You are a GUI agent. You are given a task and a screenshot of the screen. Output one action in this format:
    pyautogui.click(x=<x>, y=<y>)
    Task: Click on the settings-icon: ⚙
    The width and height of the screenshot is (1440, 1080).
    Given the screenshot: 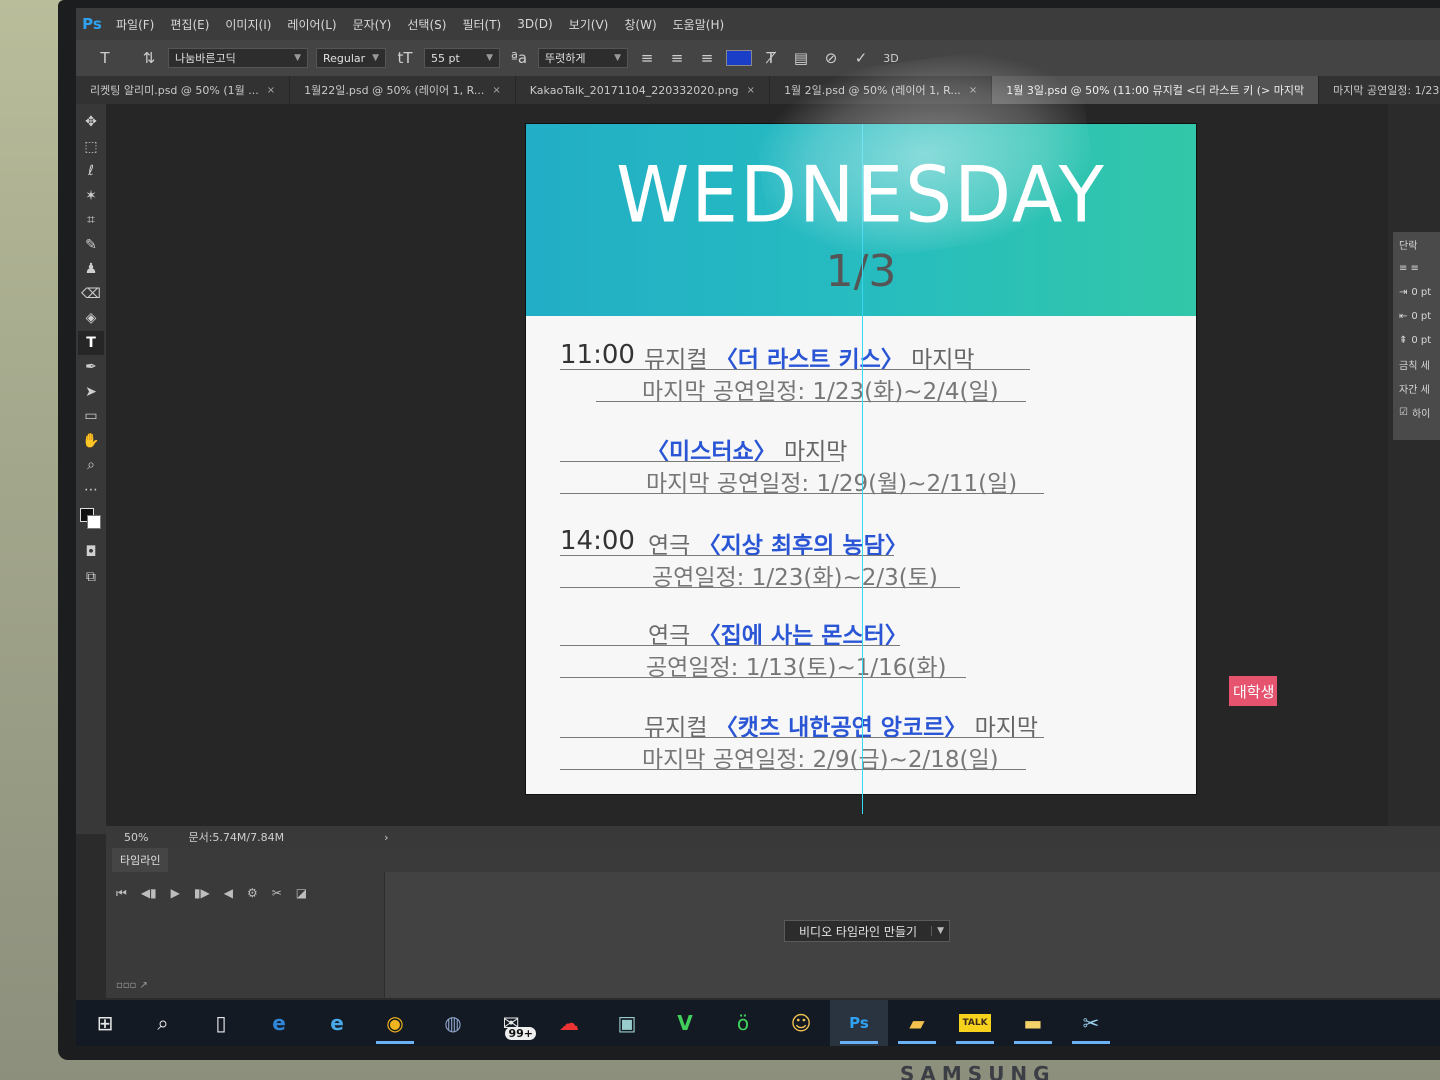 What is the action you would take?
    pyautogui.click(x=252, y=893)
    